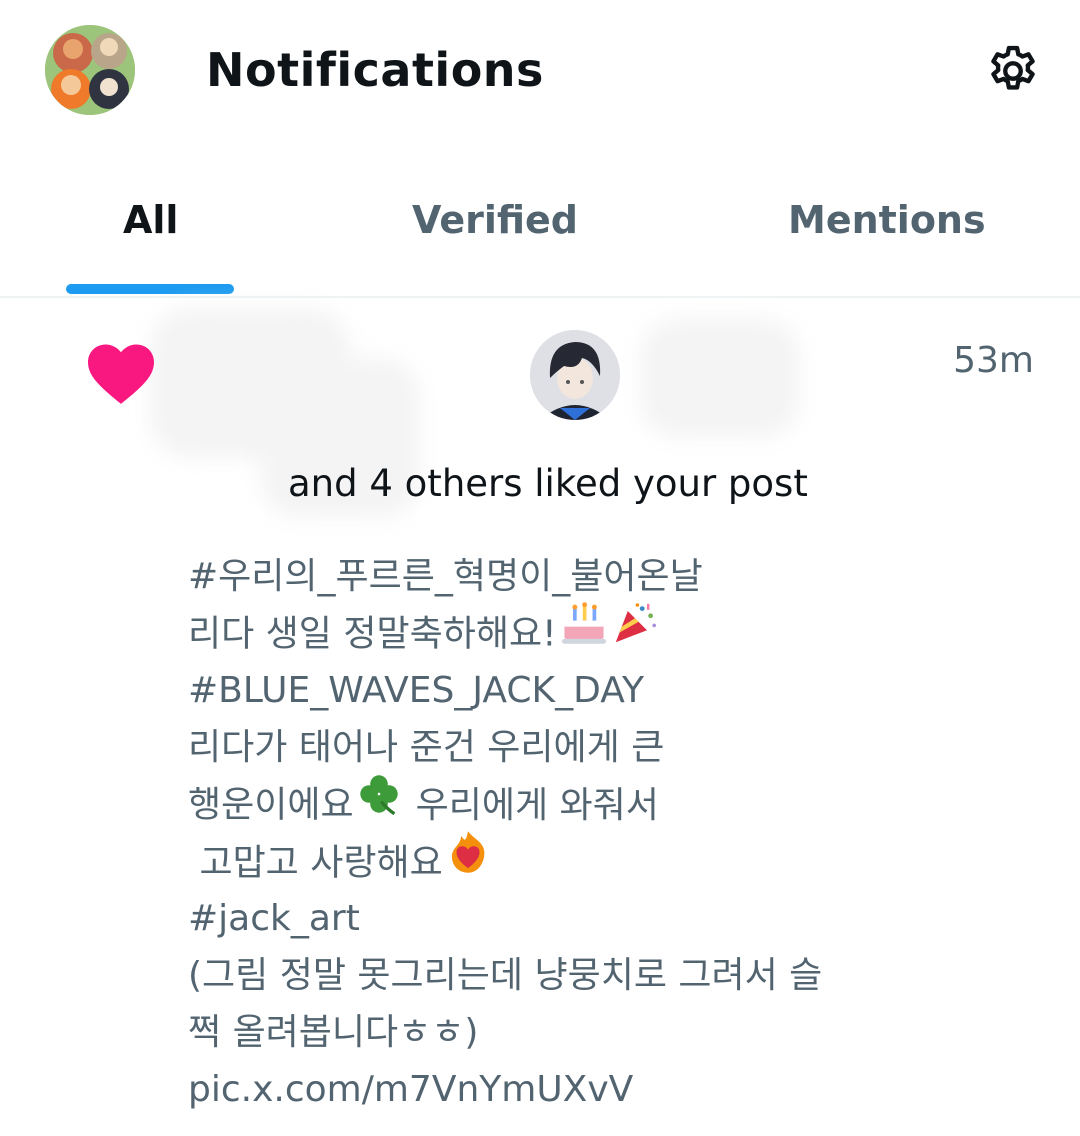 The width and height of the screenshot is (1080, 1136). I want to click on liker-avatar, so click(575, 375).